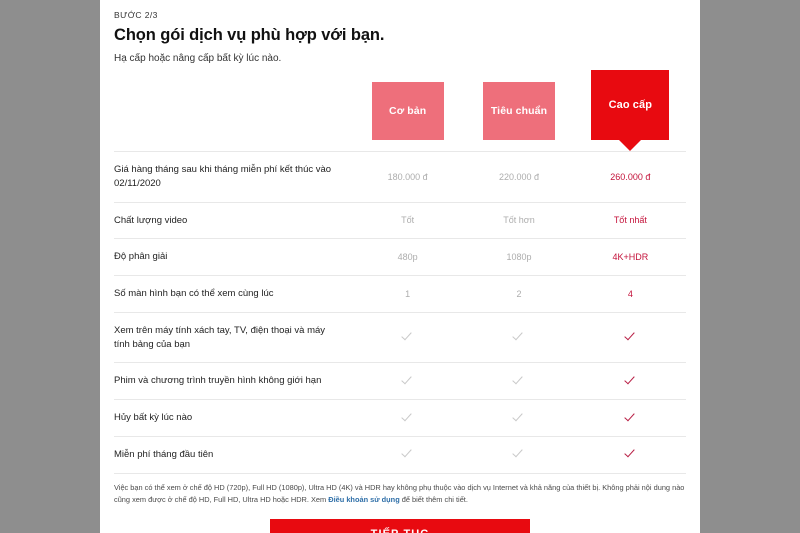  Describe the element at coordinates (630, 293) in the screenshot. I see `feature-value: 4` at that location.